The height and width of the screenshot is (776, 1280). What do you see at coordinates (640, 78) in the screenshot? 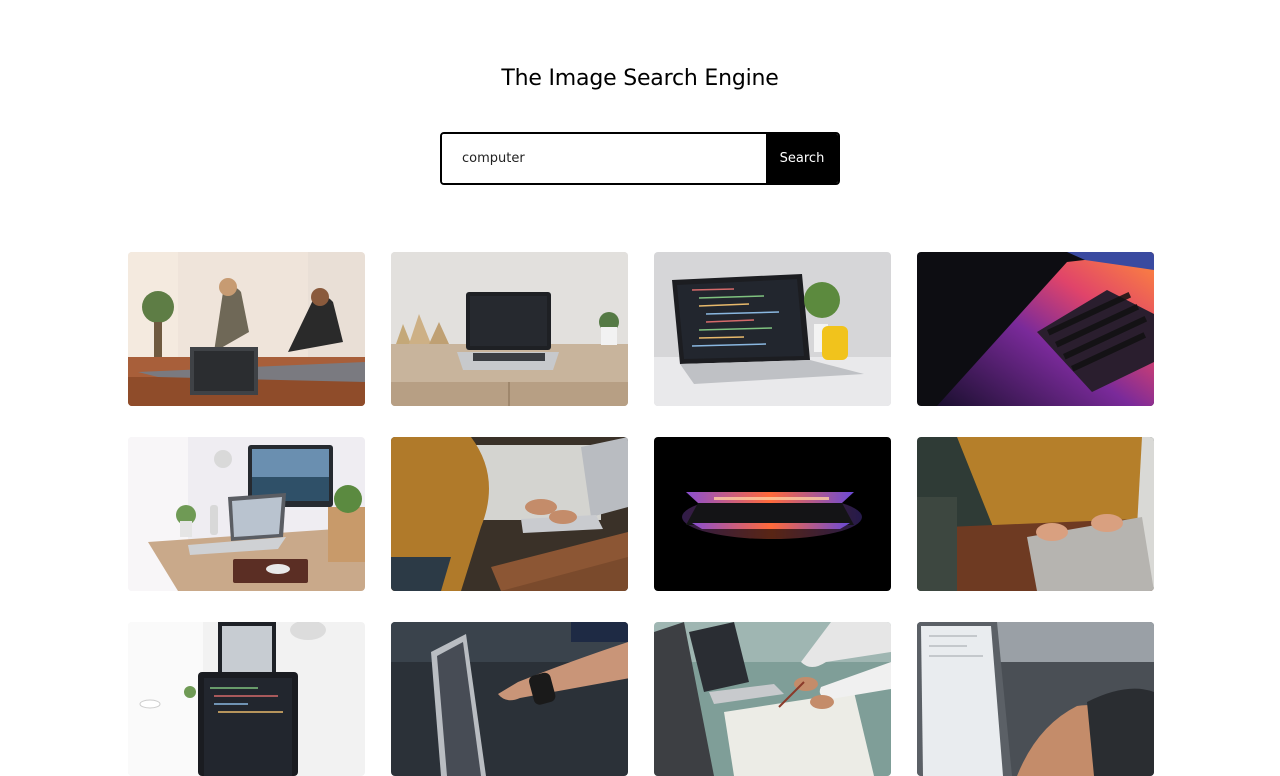
I see `page-title: The Image Search Engine` at bounding box center [640, 78].